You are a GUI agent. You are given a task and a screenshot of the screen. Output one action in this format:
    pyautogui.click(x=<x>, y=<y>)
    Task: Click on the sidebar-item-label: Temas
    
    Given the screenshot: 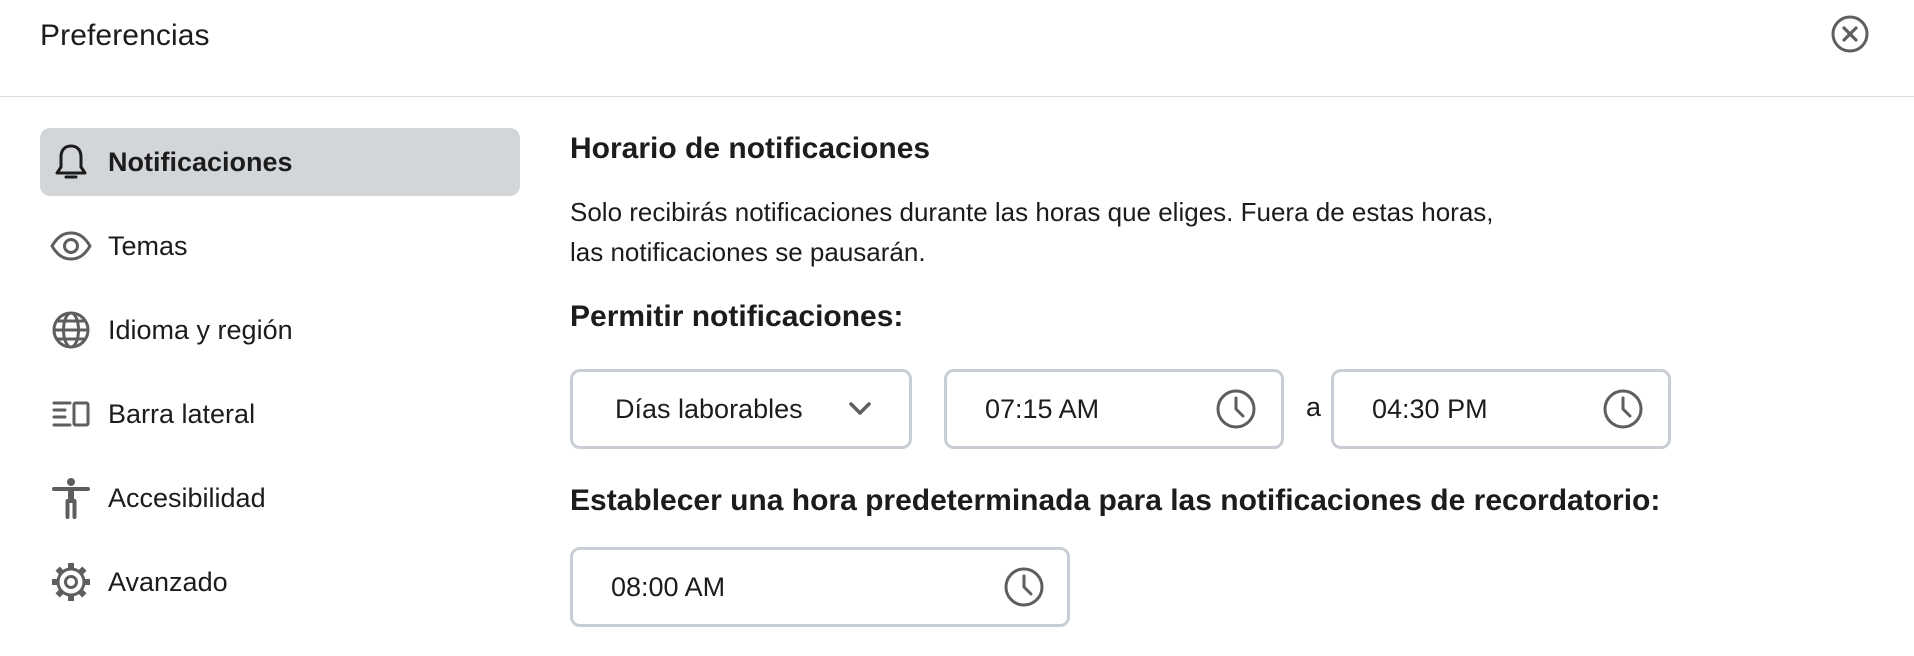 What is the action you would take?
    pyautogui.click(x=148, y=245)
    